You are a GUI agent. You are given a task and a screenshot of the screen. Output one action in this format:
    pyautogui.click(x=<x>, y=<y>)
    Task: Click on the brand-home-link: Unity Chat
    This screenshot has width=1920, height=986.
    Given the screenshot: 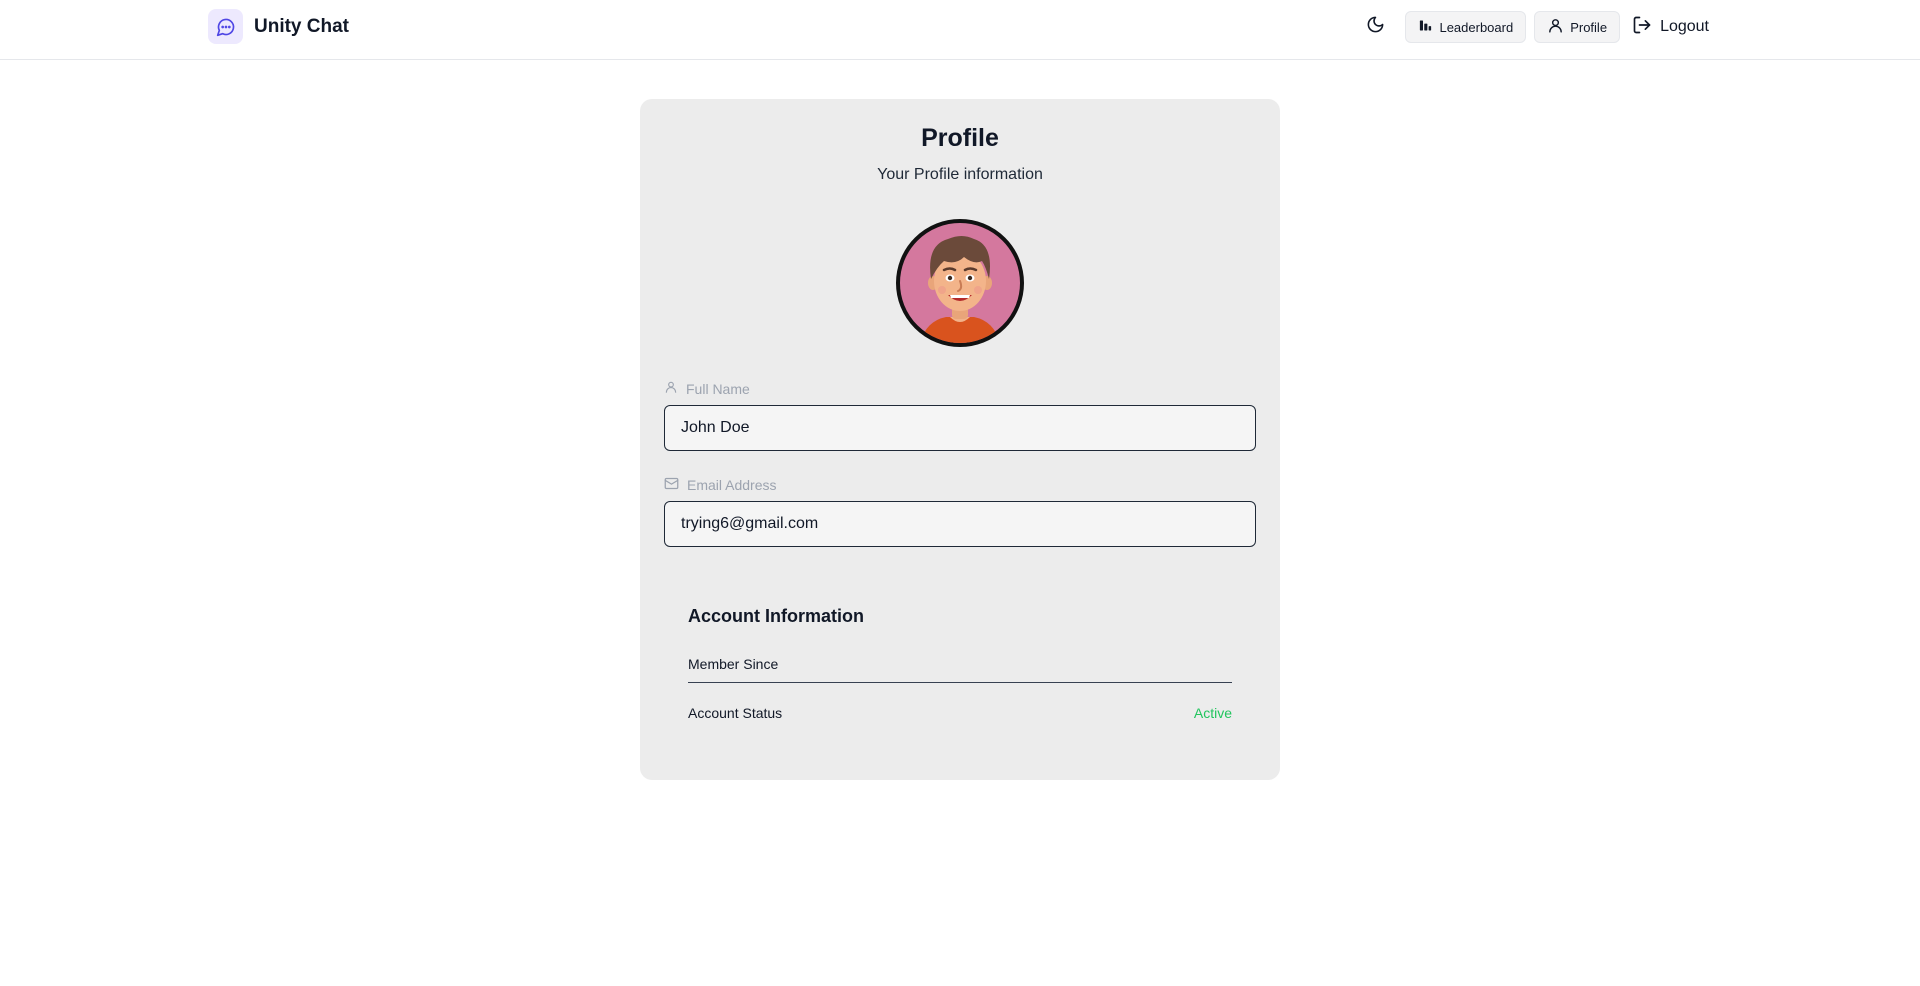 What is the action you would take?
    pyautogui.click(x=278, y=26)
    